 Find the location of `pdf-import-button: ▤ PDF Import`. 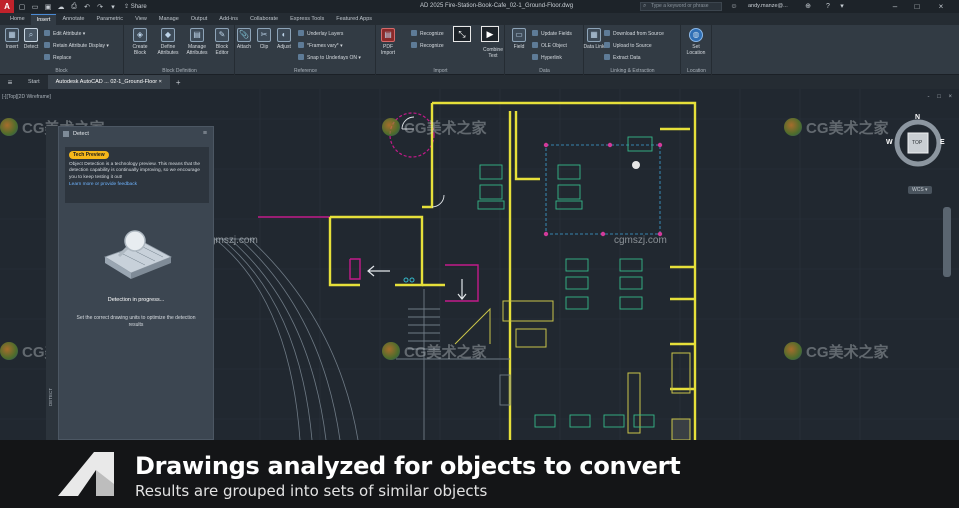

pdf-import-button: ▤ PDF Import is located at coordinates (388, 42).